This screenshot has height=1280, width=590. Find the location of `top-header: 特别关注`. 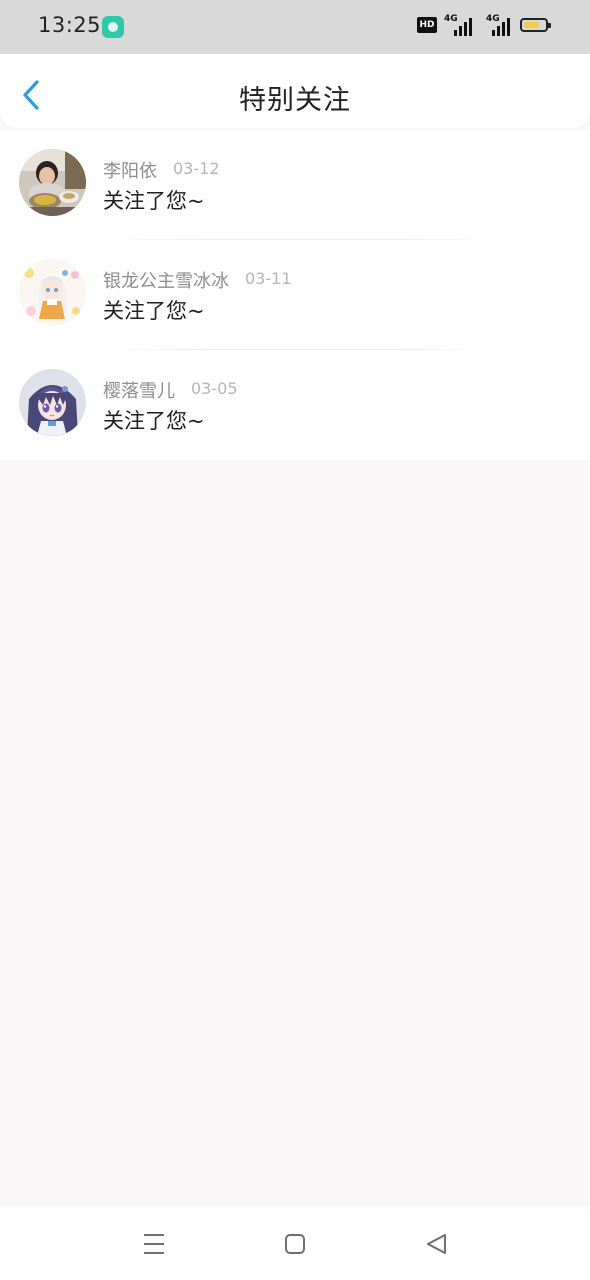

top-header: 特别关注 is located at coordinates (295, 91).